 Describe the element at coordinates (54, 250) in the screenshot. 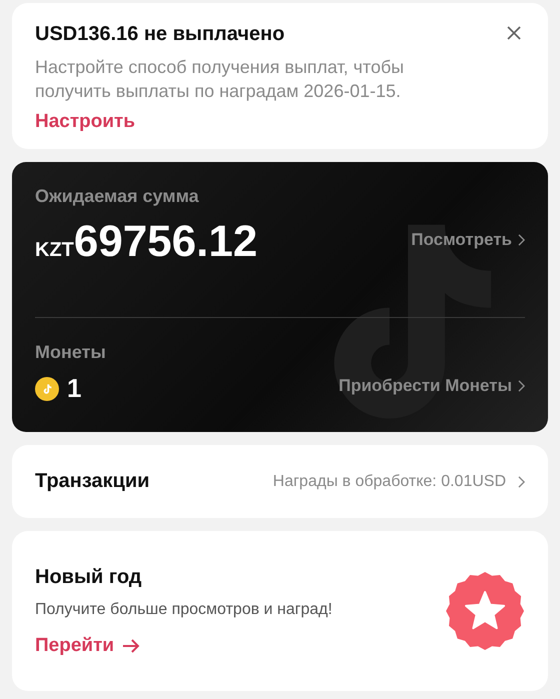

I see `currency-code: KZT` at that location.